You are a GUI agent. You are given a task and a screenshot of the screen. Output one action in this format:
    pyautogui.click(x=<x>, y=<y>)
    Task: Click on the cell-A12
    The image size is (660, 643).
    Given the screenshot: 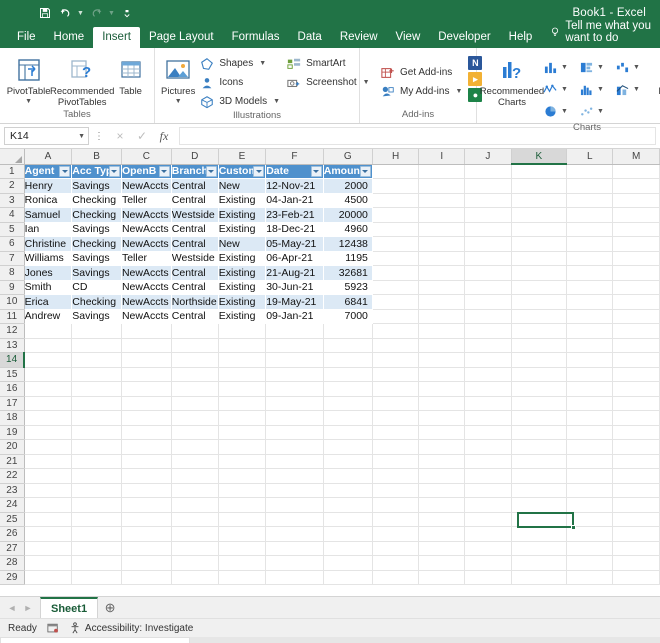 What is the action you would take?
    pyautogui.click(x=48, y=331)
    